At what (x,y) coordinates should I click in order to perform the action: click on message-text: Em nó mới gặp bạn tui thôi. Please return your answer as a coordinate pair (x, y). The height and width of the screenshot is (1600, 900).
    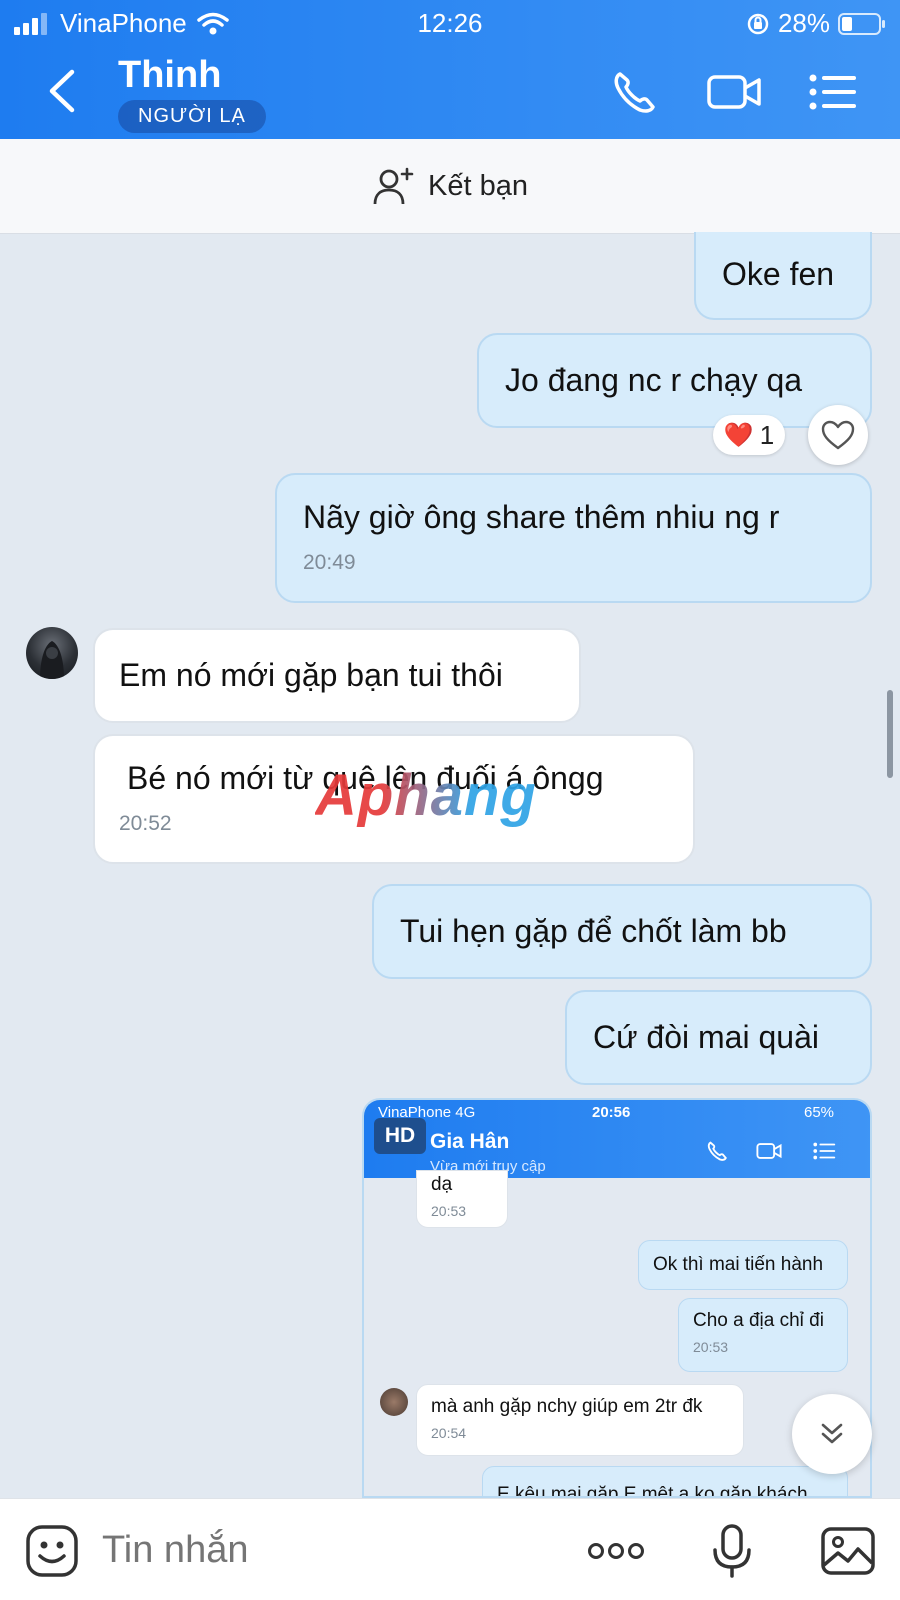
    Looking at the image, I should click on (311, 675).